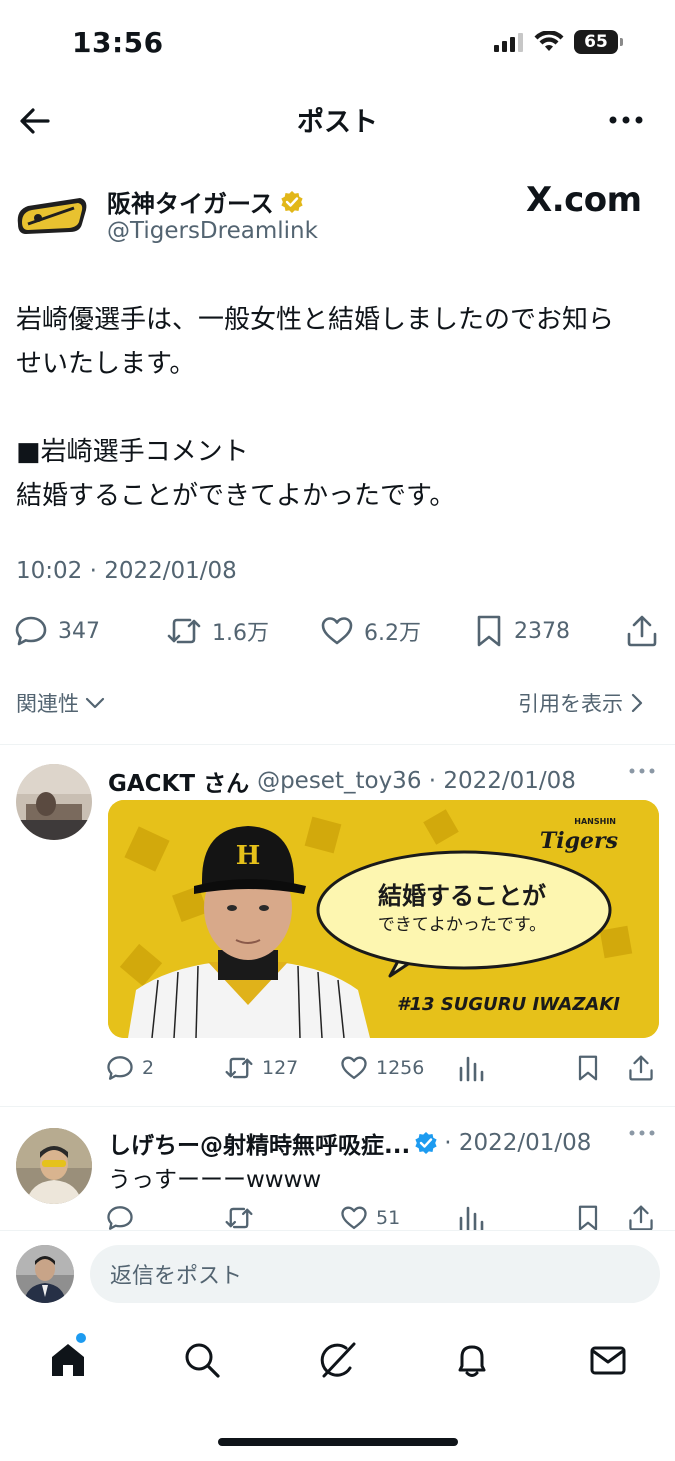 Image resolution: width=675 pixels, height=1461 pixels. I want to click on reply-count: 347, so click(79, 631).